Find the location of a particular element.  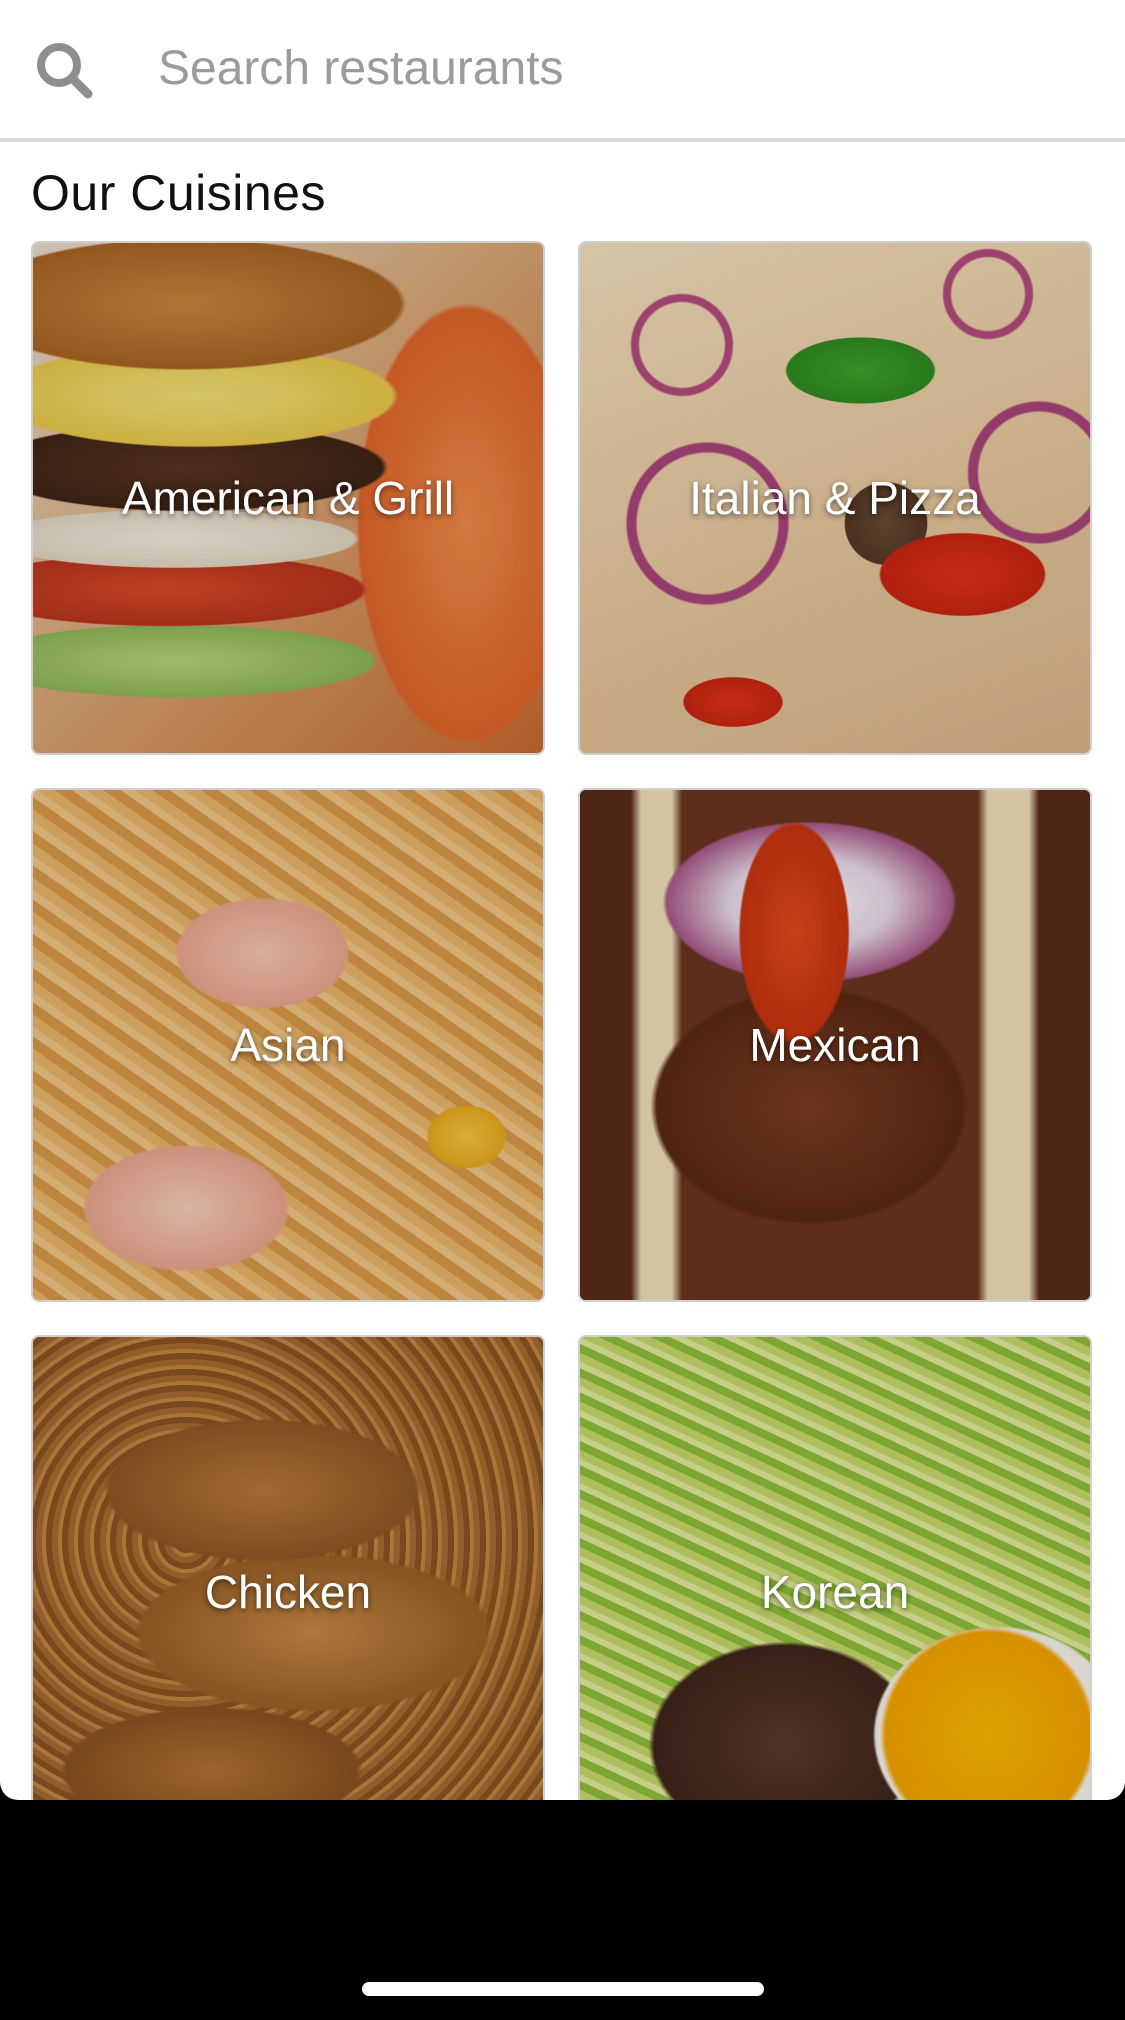

search-bar is located at coordinates (562, 71).